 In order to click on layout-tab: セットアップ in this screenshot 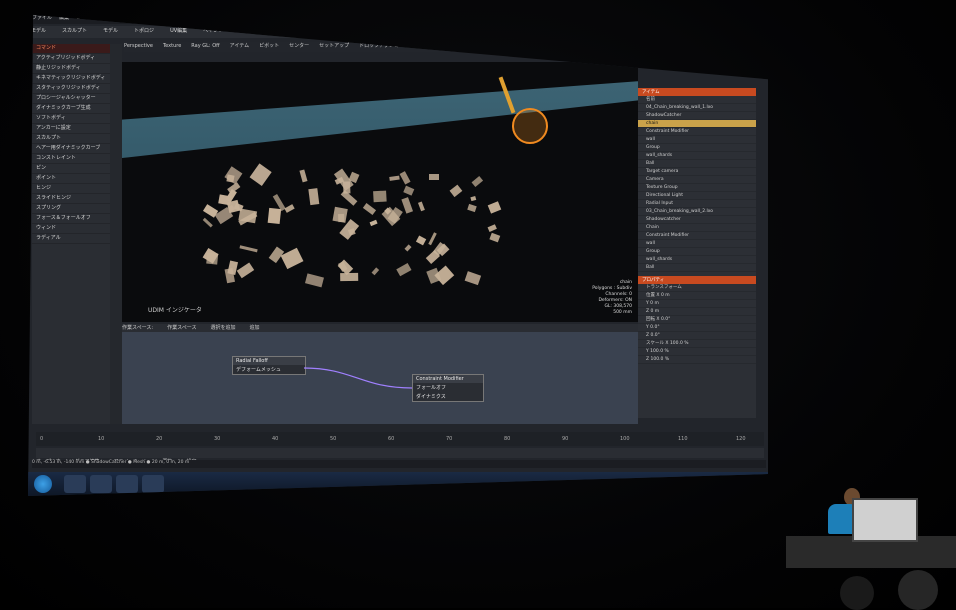, I will do `click(295, 30)`.